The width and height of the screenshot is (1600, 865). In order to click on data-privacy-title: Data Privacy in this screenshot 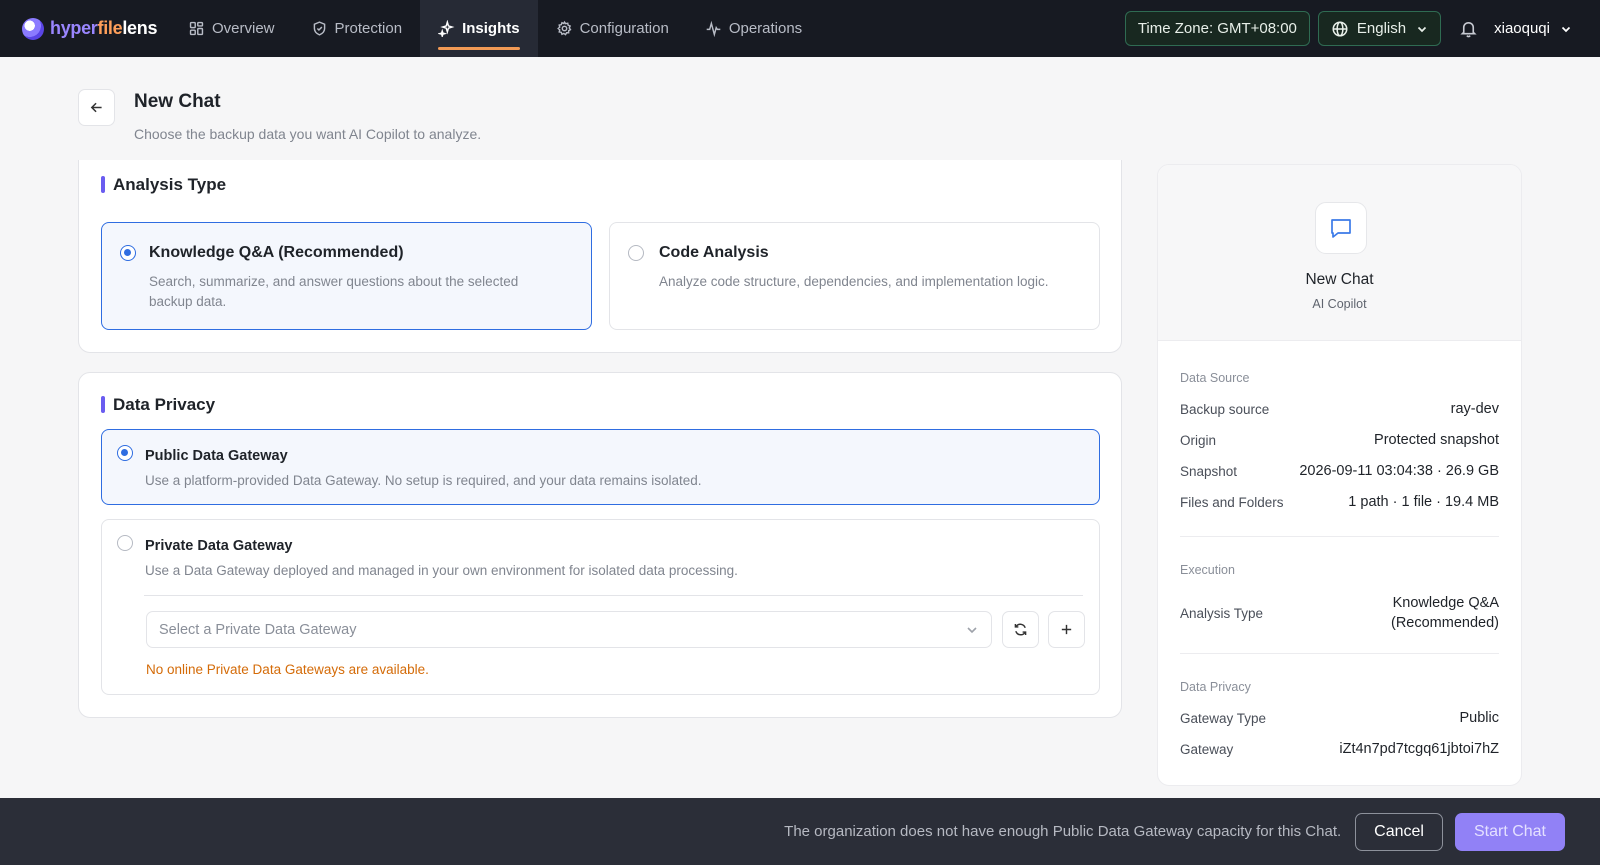, I will do `click(158, 405)`.